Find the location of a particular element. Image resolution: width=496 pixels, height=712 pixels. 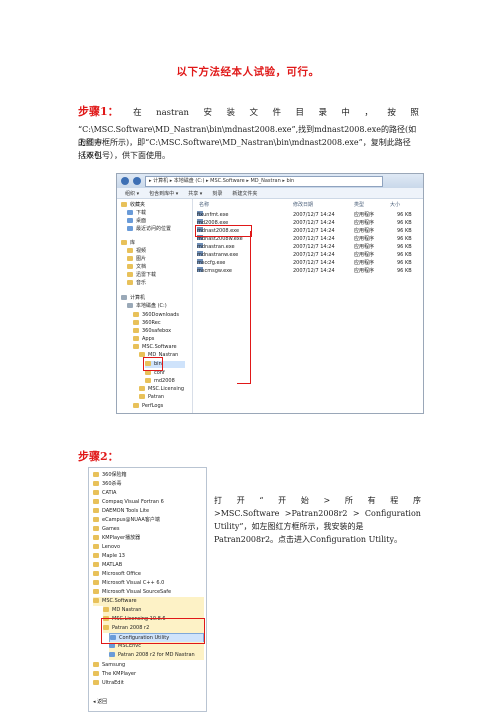

star-icon is located at coordinates (124, 204).